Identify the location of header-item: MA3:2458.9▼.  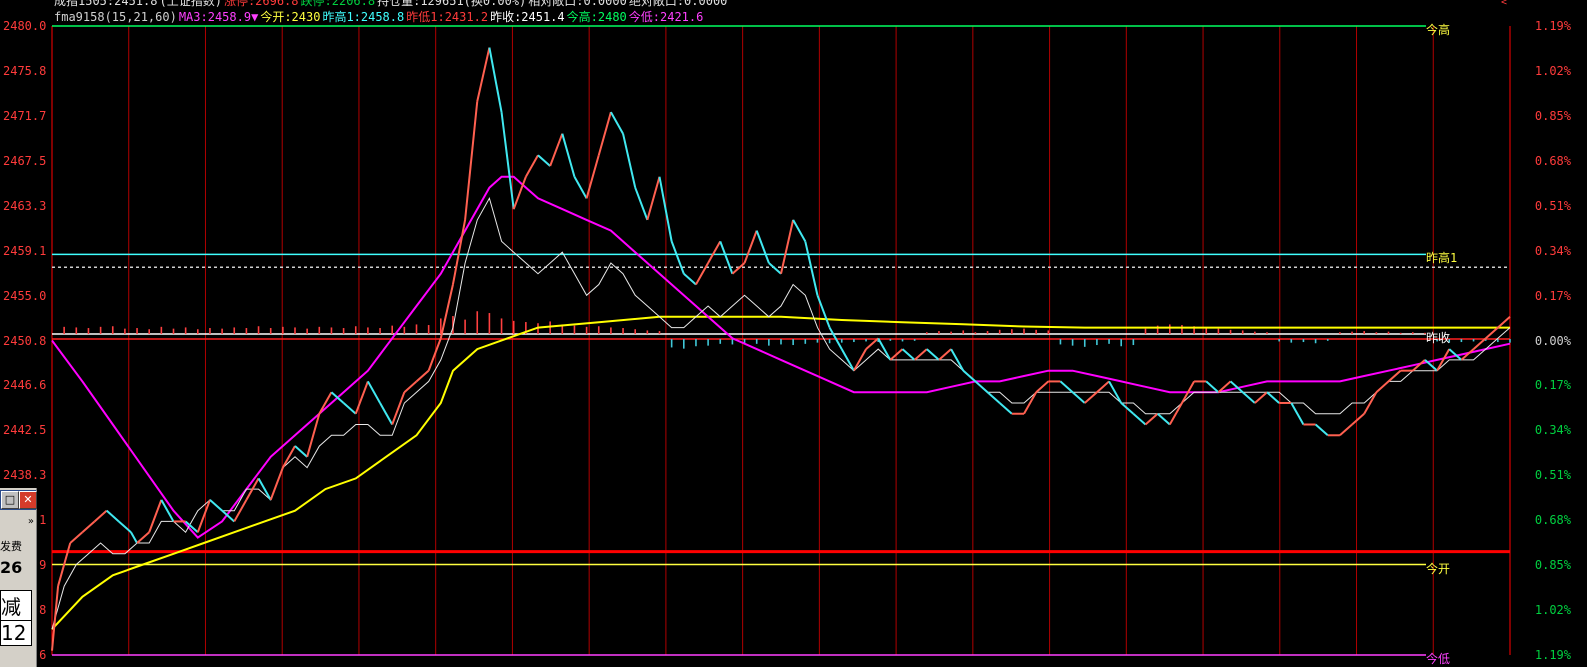
(218, 17).